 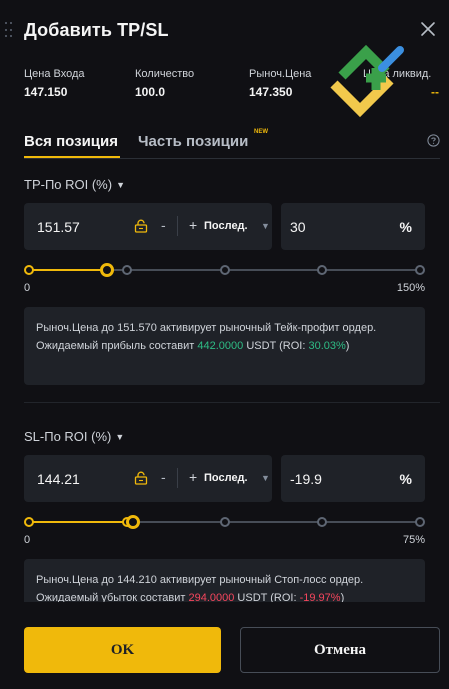 I want to click on tp-slider-max-label: 150%, so click(x=410, y=288).